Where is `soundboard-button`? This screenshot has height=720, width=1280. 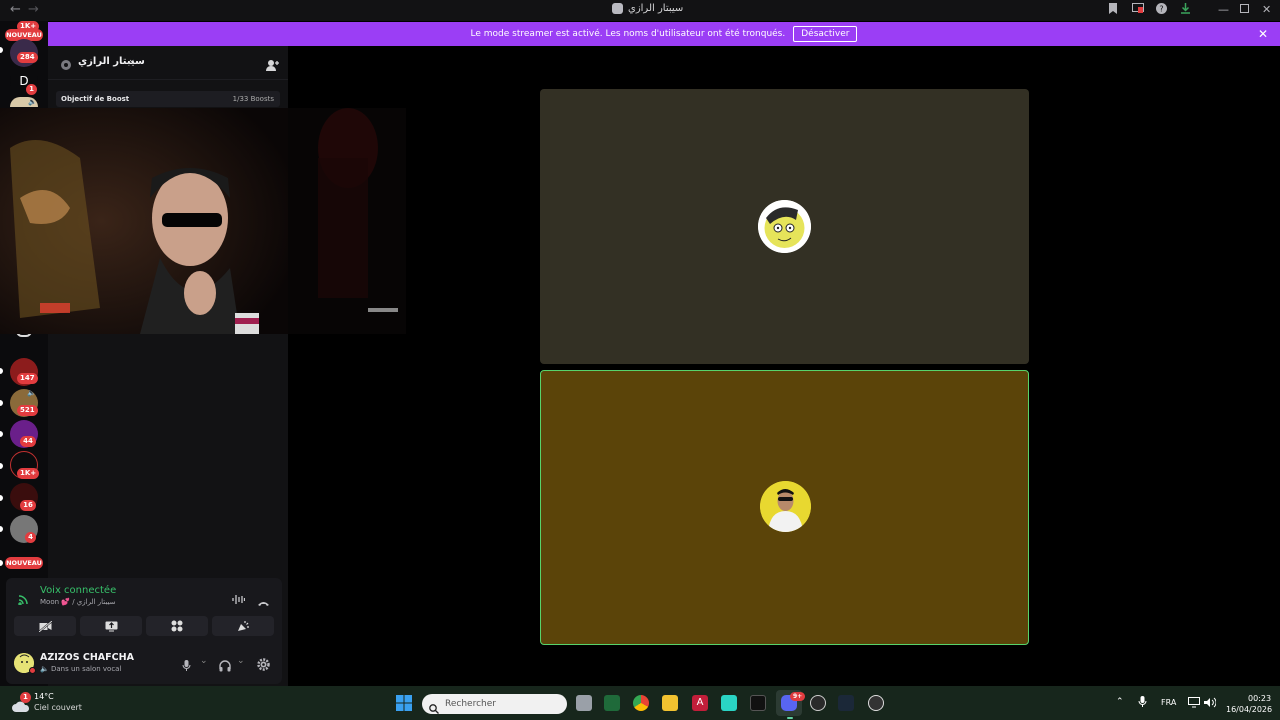
soundboard-button is located at coordinates (243, 626).